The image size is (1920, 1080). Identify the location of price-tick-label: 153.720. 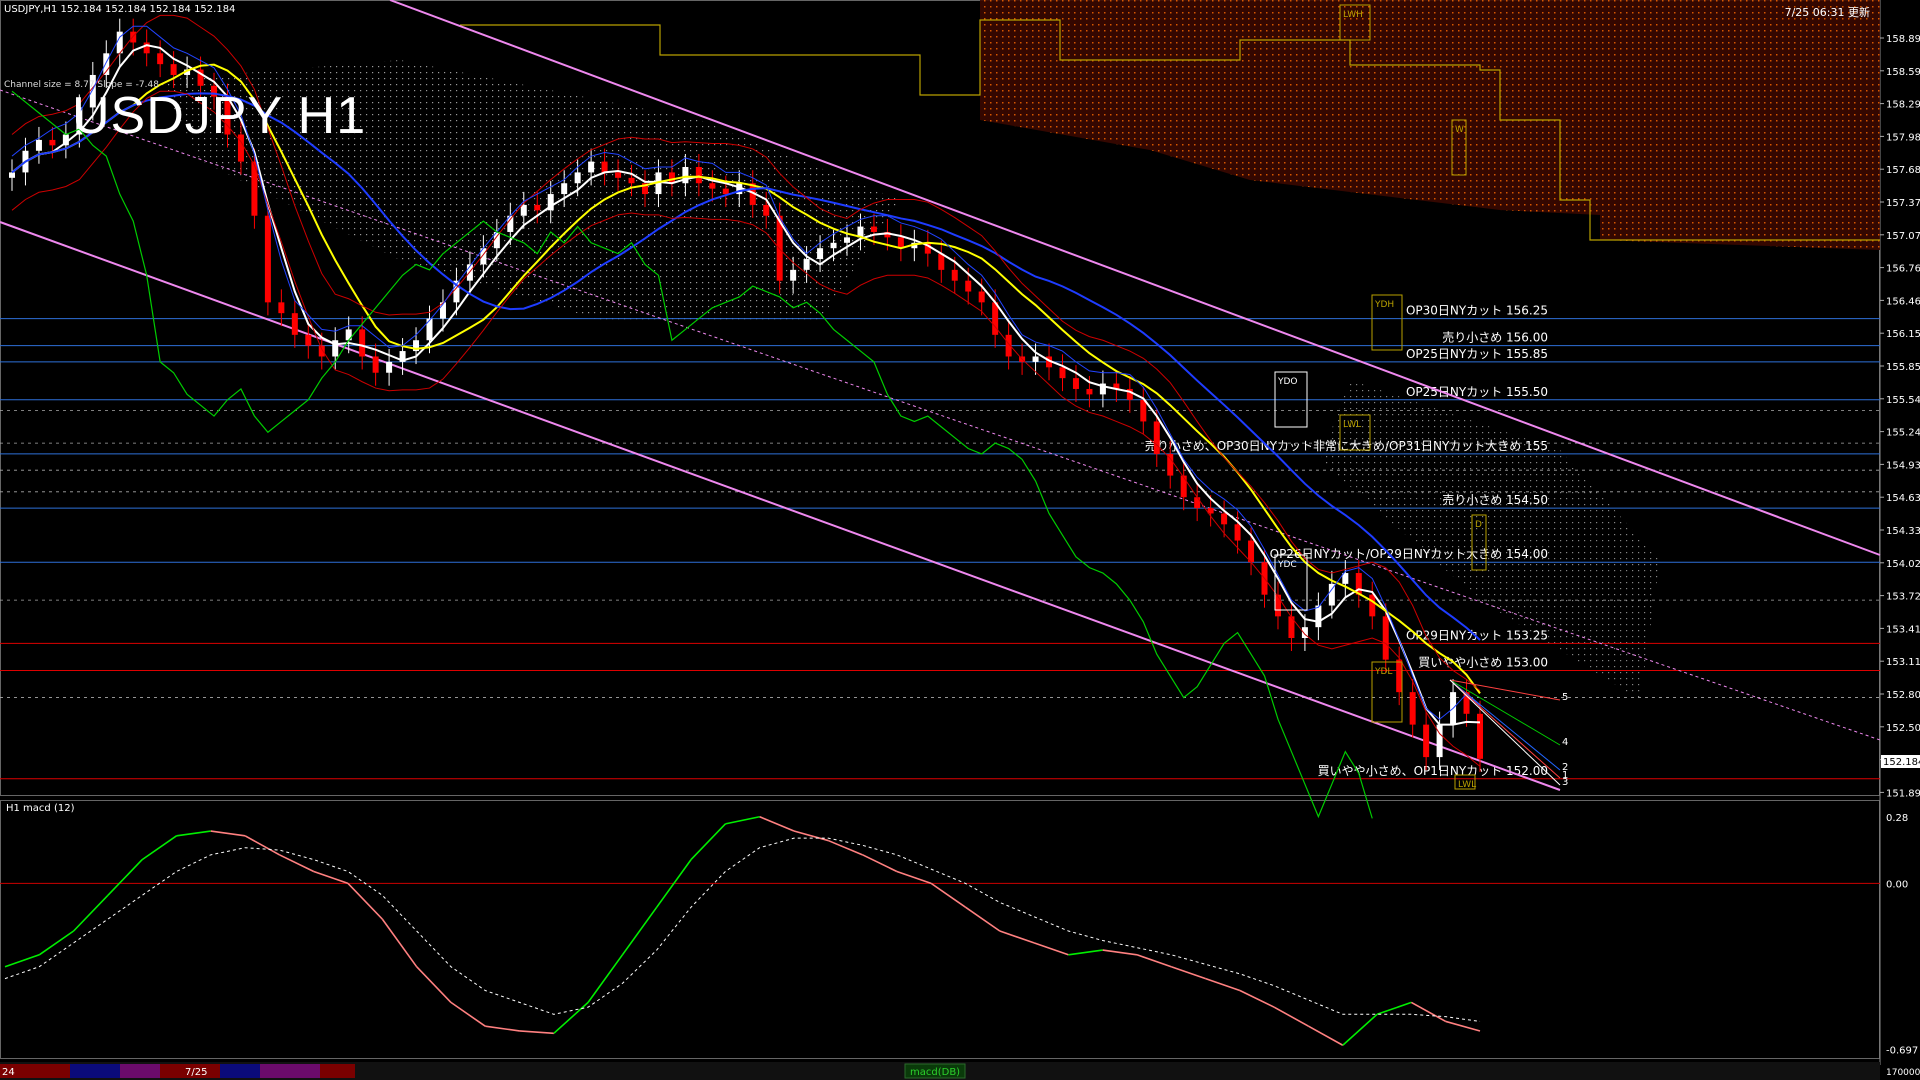
(1903, 597).